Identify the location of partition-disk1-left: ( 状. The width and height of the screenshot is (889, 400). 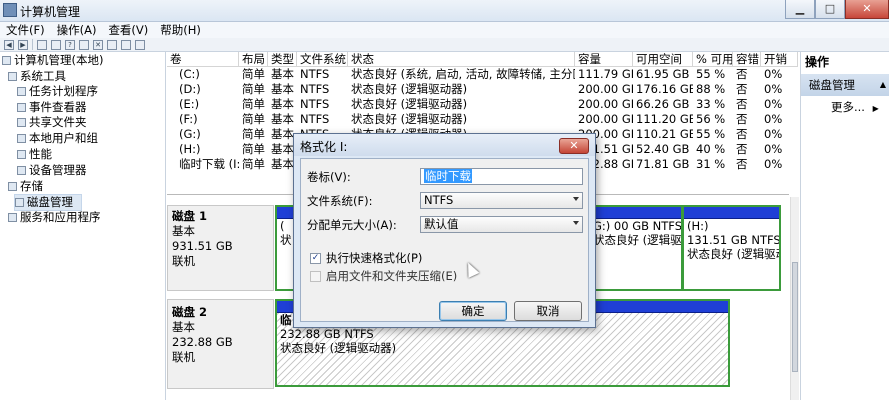
(285, 248).